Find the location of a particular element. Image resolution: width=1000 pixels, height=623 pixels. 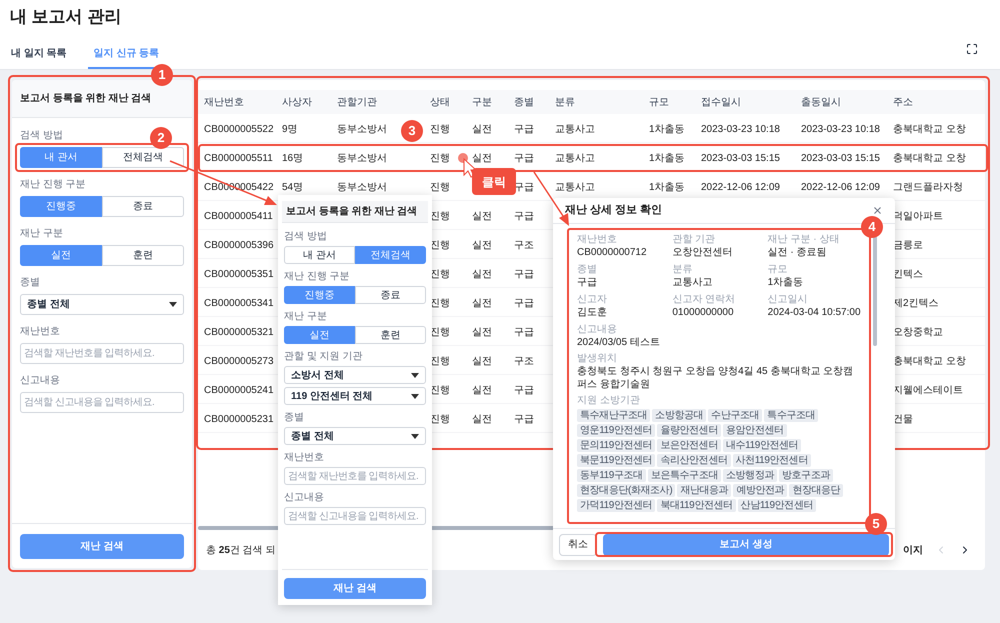

agency-tag: 보은안전센터 is located at coordinates (689, 445).